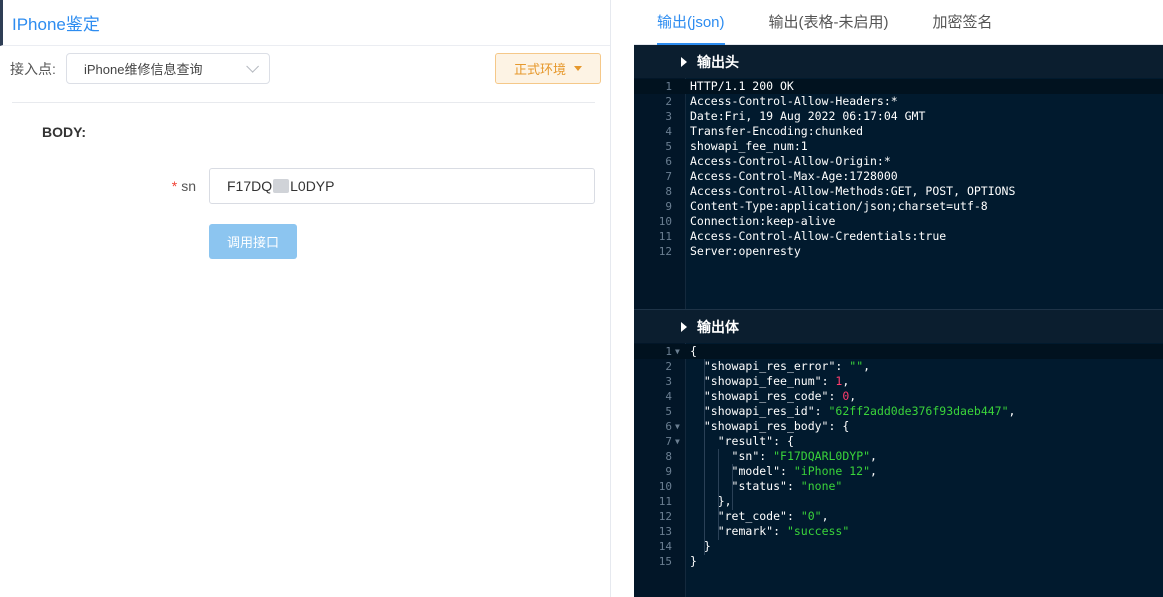 The width and height of the screenshot is (1163, 597). I want to click on entry-point-select: iPhone维修信息查询, so click(168, 68).